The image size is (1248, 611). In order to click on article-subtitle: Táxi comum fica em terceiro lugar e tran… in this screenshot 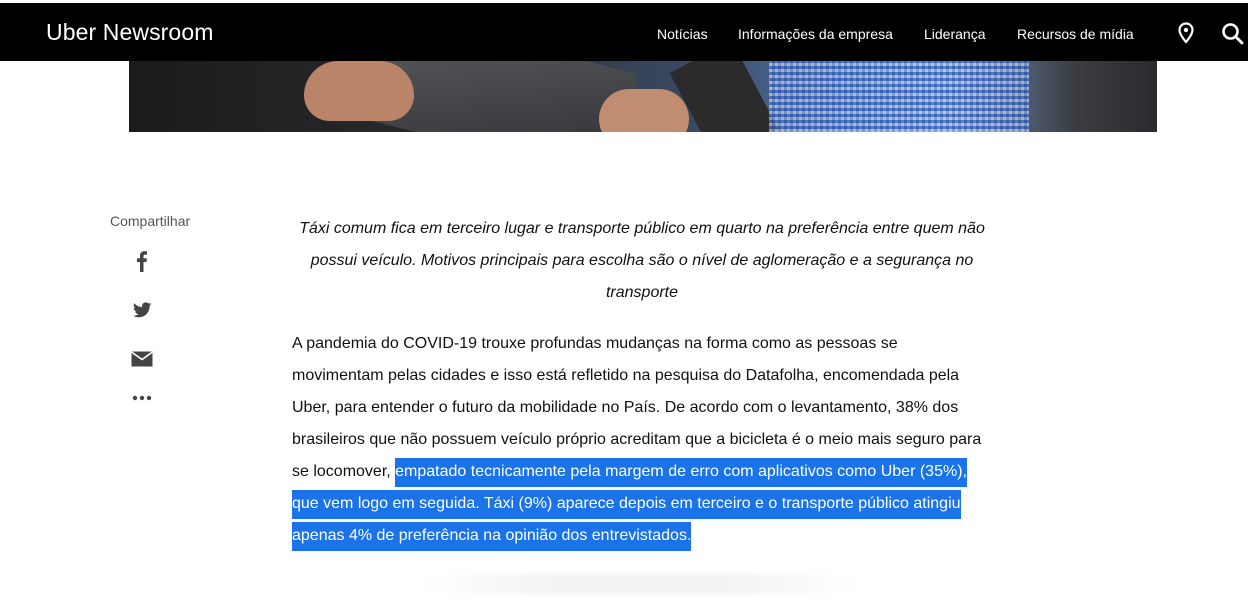, I will do `click(642, 260)`.